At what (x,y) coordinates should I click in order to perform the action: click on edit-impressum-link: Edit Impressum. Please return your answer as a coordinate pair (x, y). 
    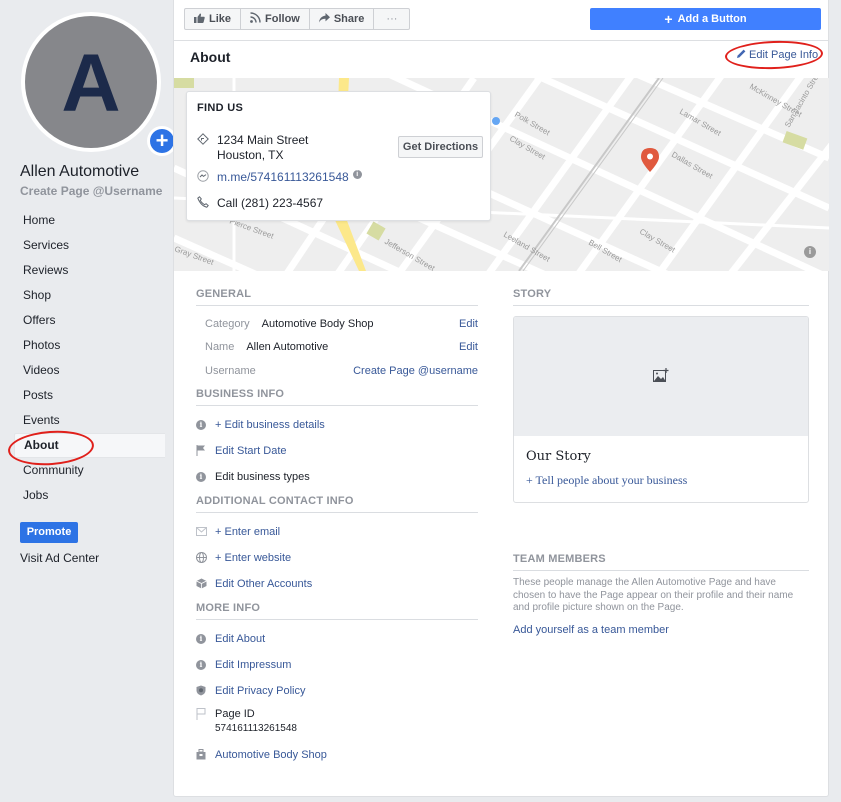
    Looking at the image, I should click on (253, 665).